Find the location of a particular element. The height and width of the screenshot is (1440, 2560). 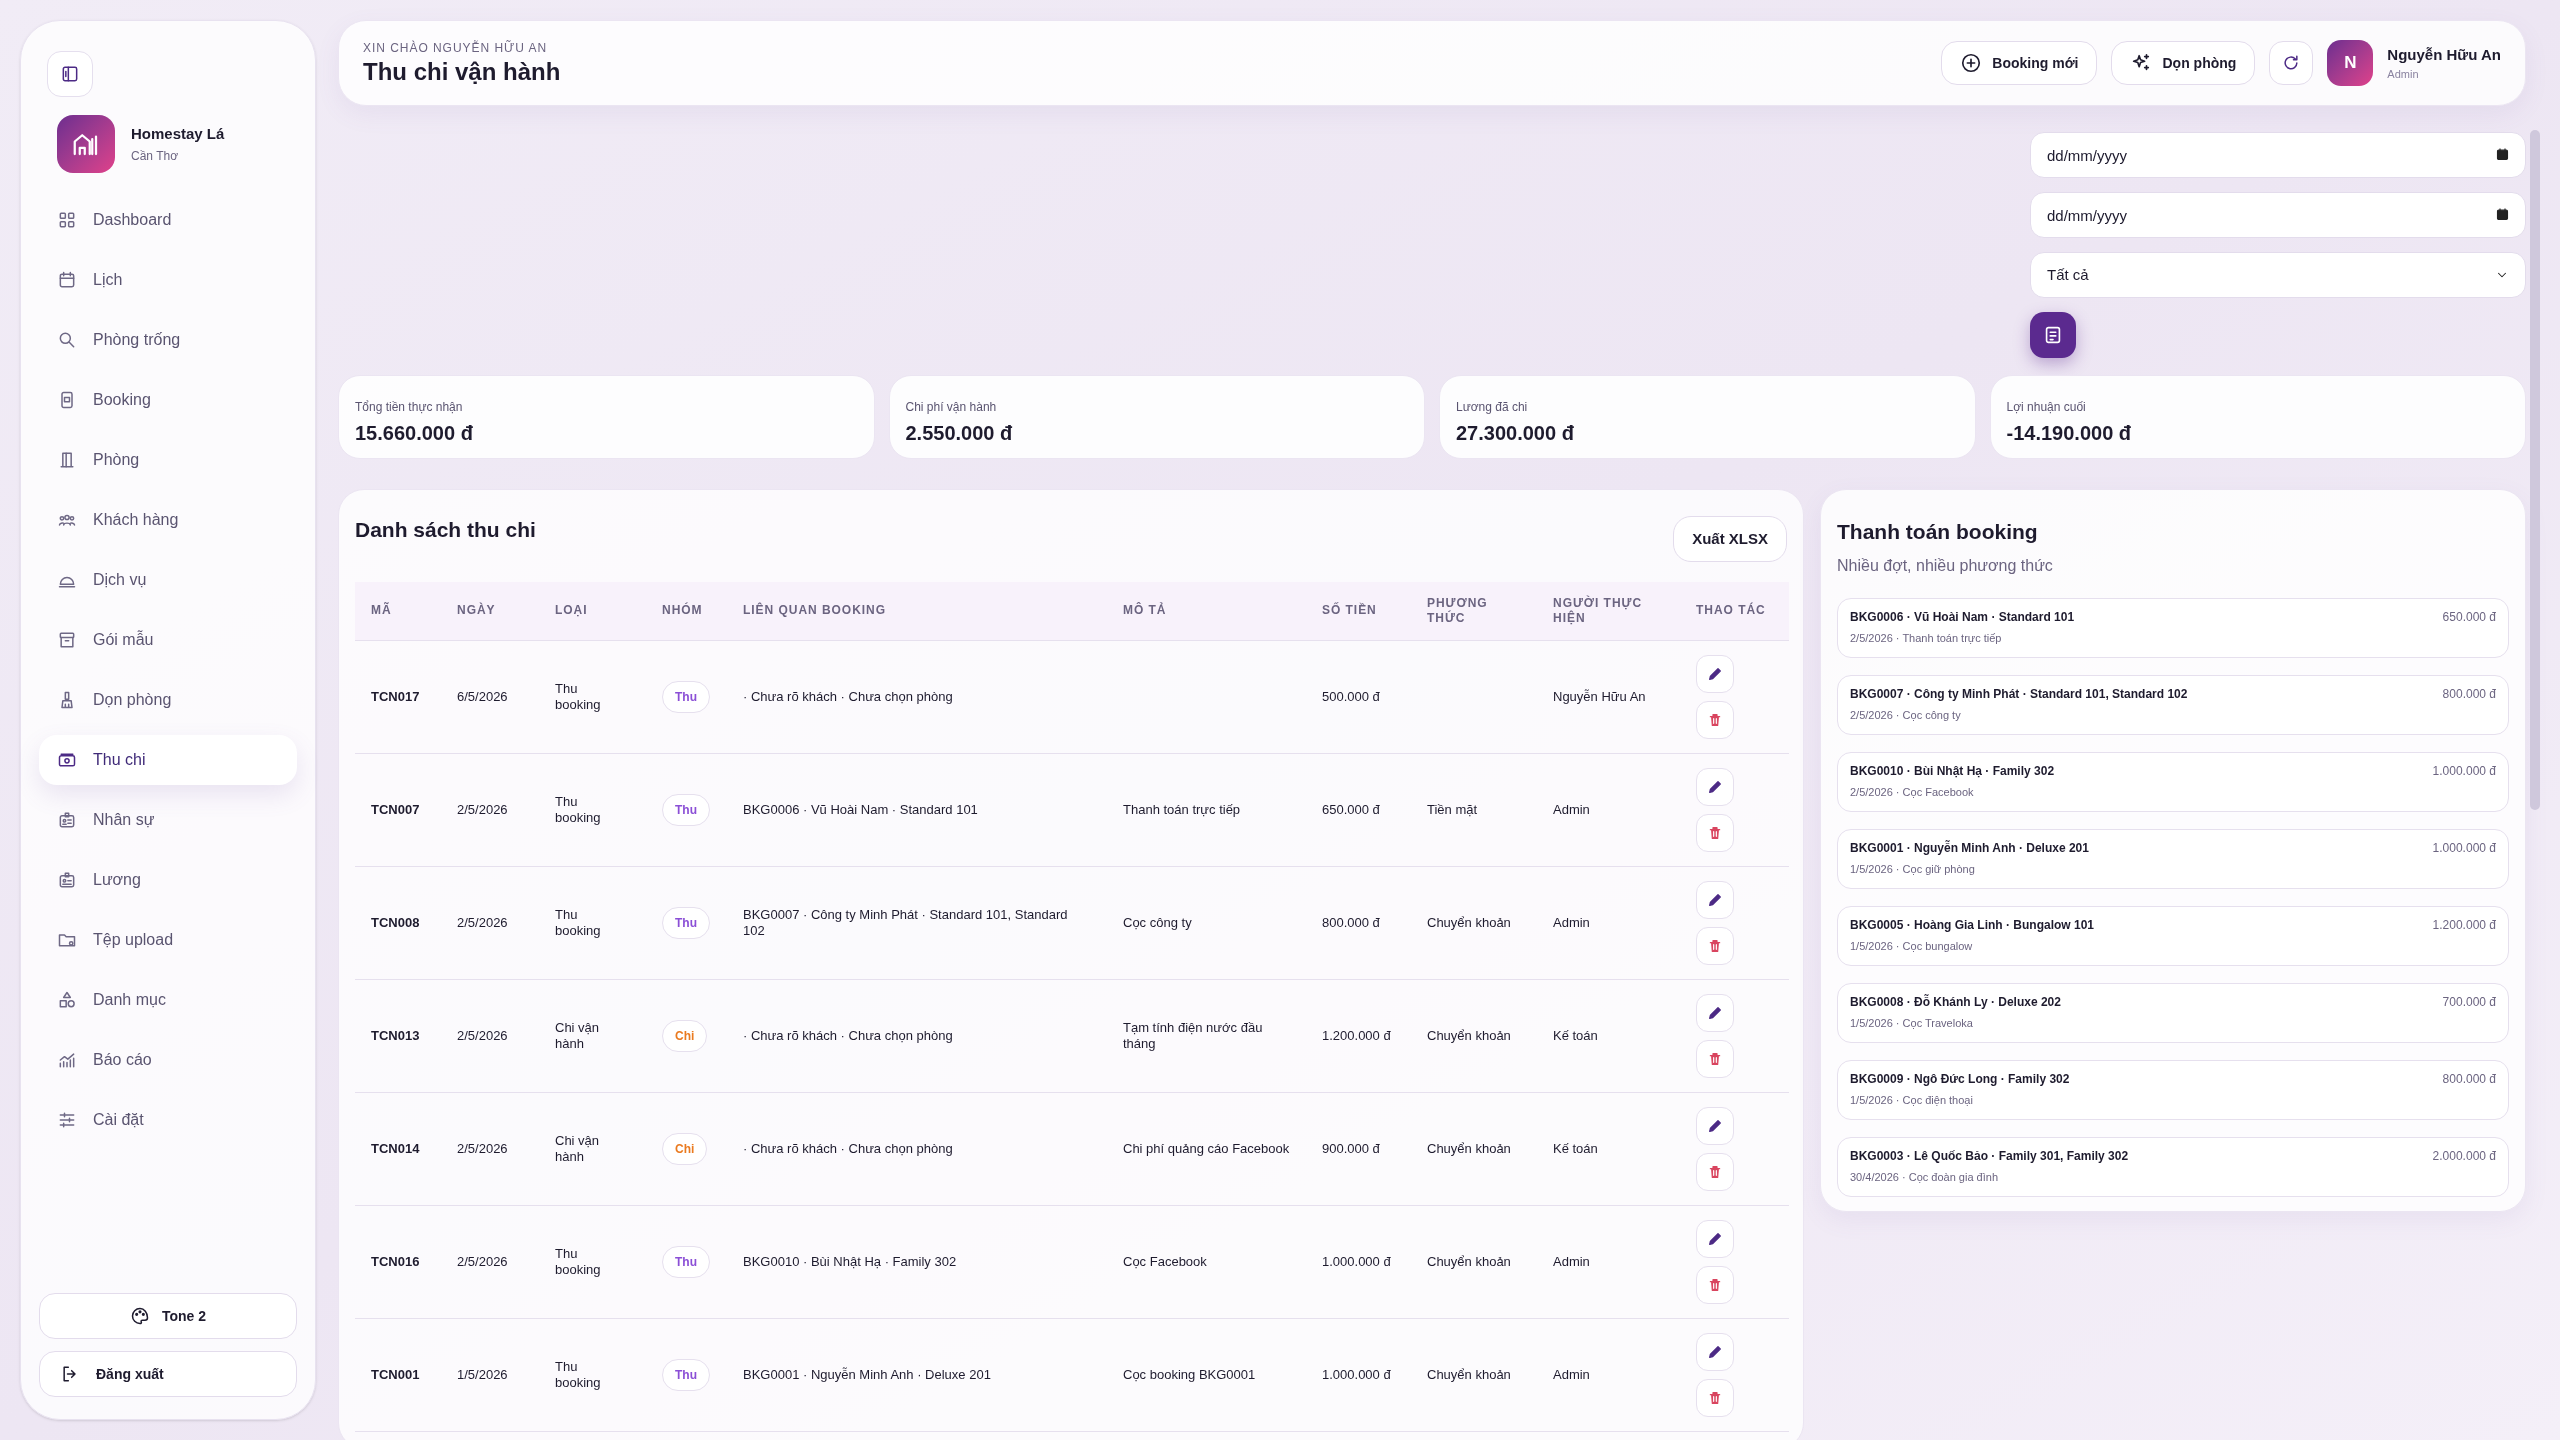

sidebar-item: Khách hàng is located at coordinates (168, 520).